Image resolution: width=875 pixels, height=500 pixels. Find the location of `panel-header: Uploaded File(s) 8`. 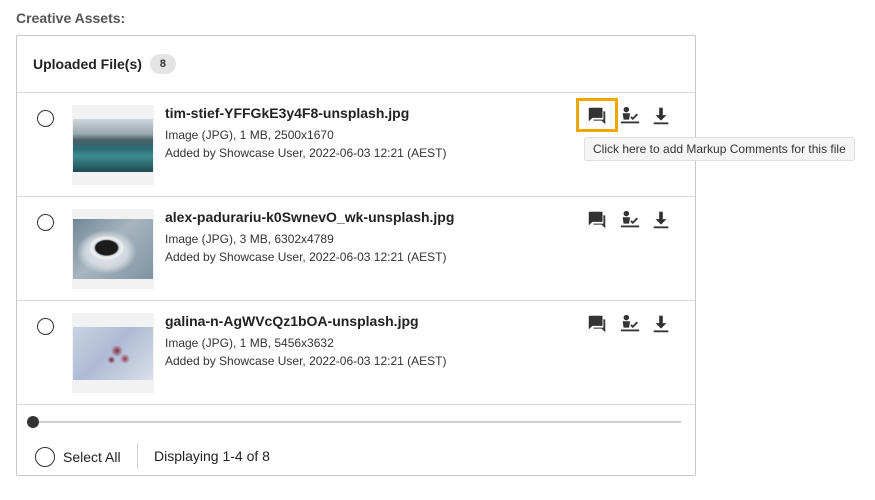

panel-header: Uploaded File(s) 8 is located at coordinates (356, 64).